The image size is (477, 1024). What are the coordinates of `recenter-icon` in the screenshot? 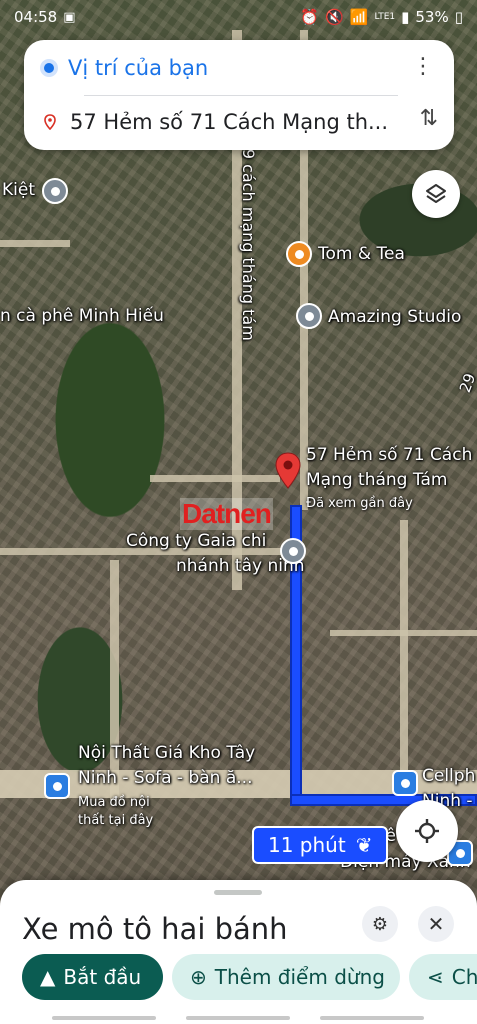 It's located at (427, 831).